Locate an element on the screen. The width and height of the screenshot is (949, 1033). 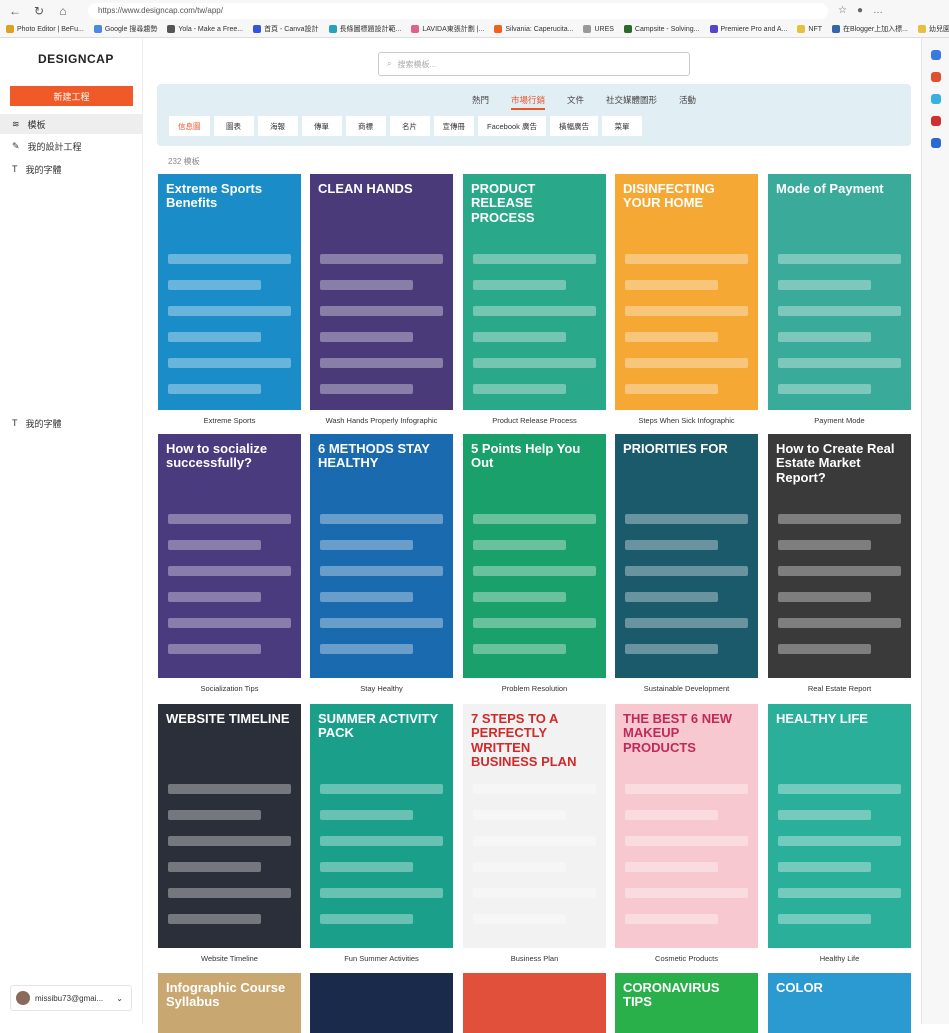
back-icon: ← is located at coordinates (15, 11).